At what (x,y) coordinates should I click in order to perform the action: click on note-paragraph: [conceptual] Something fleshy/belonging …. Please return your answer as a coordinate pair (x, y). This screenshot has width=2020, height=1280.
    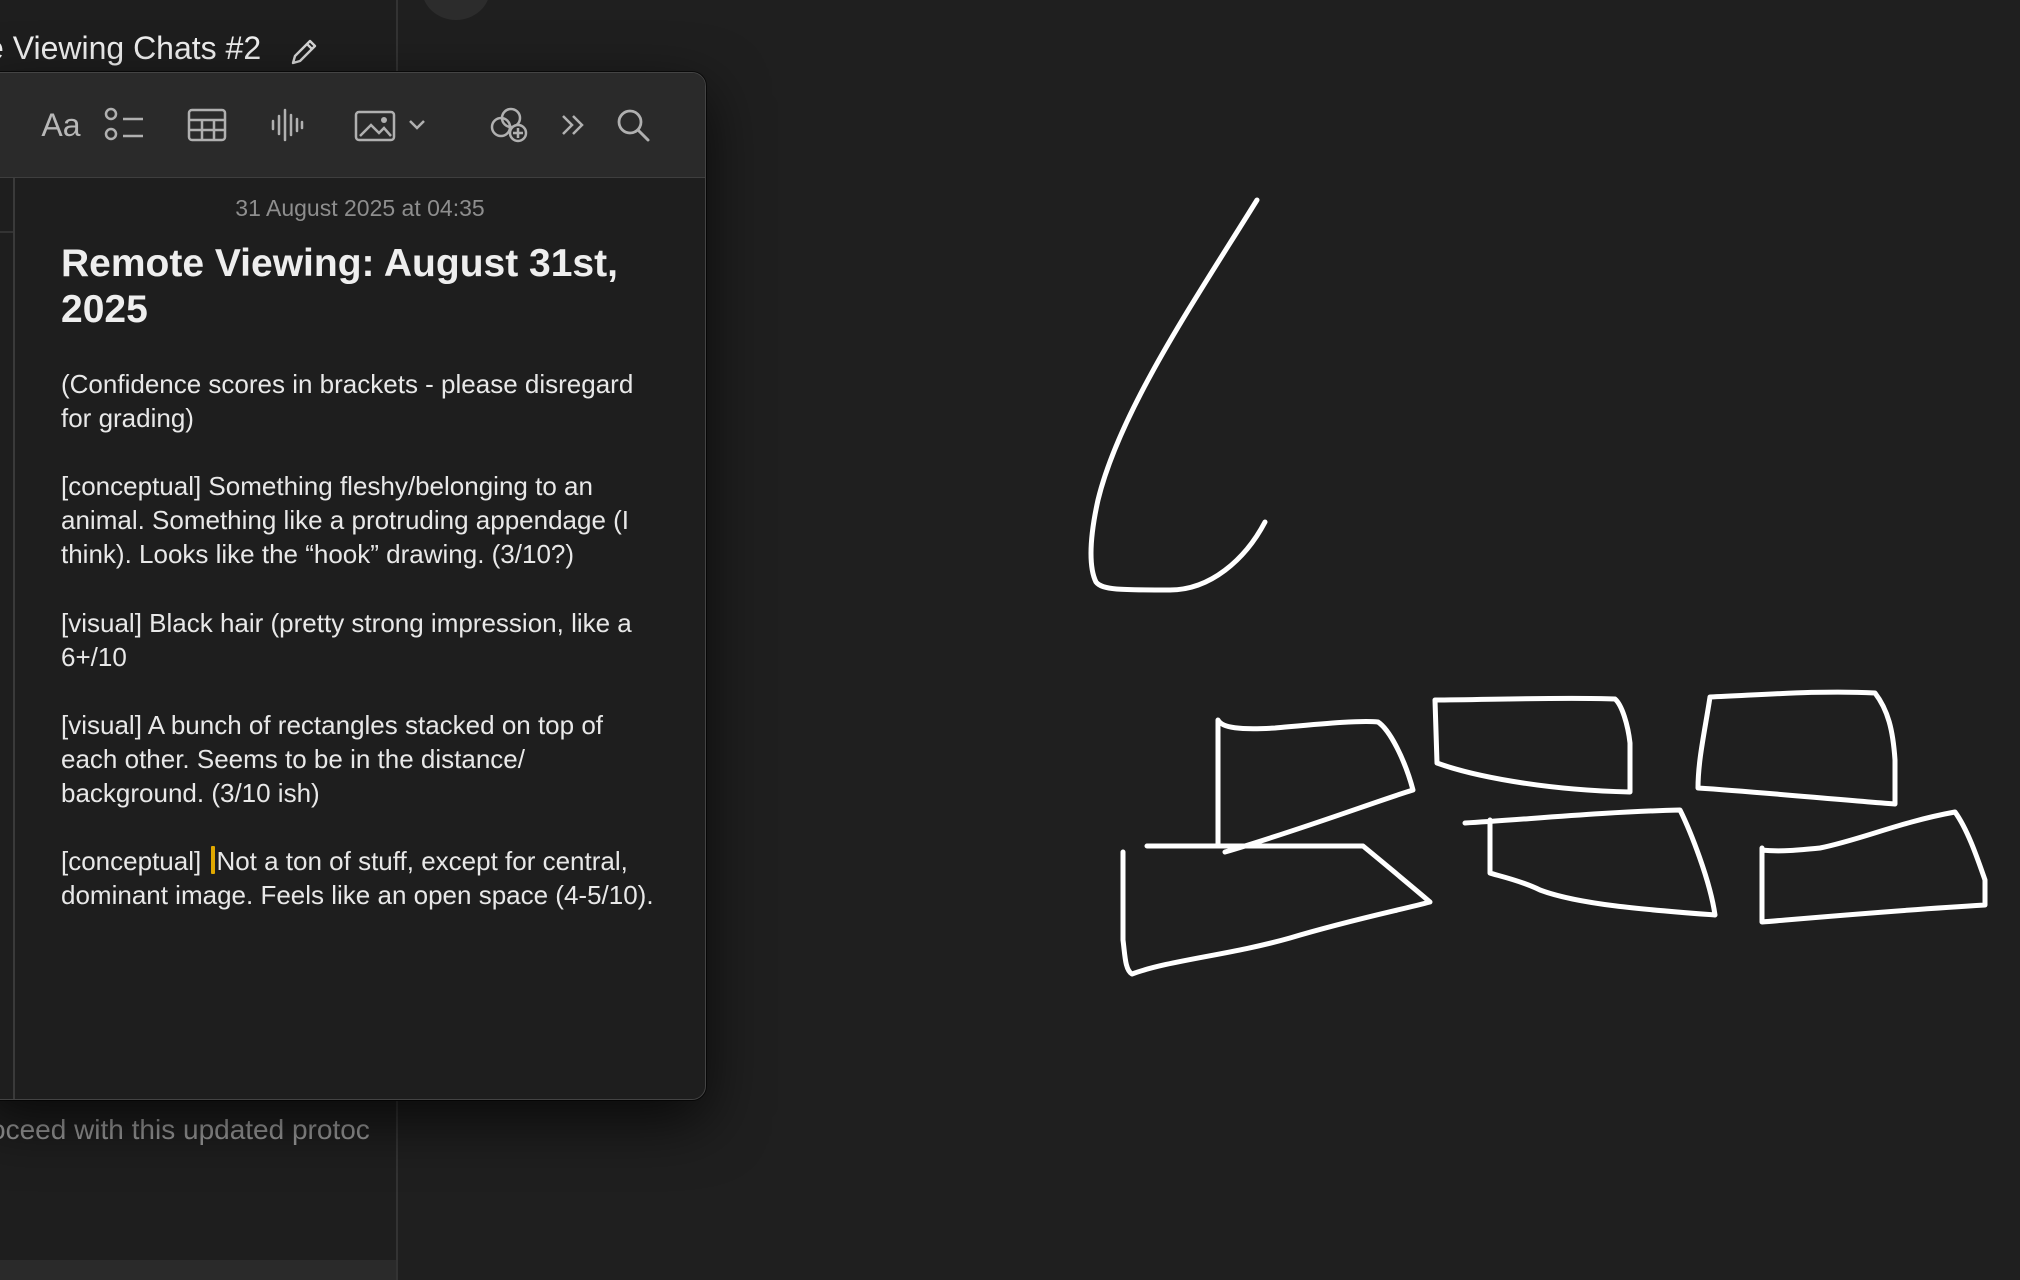
    Looking at the image, I should click on (361, 520).